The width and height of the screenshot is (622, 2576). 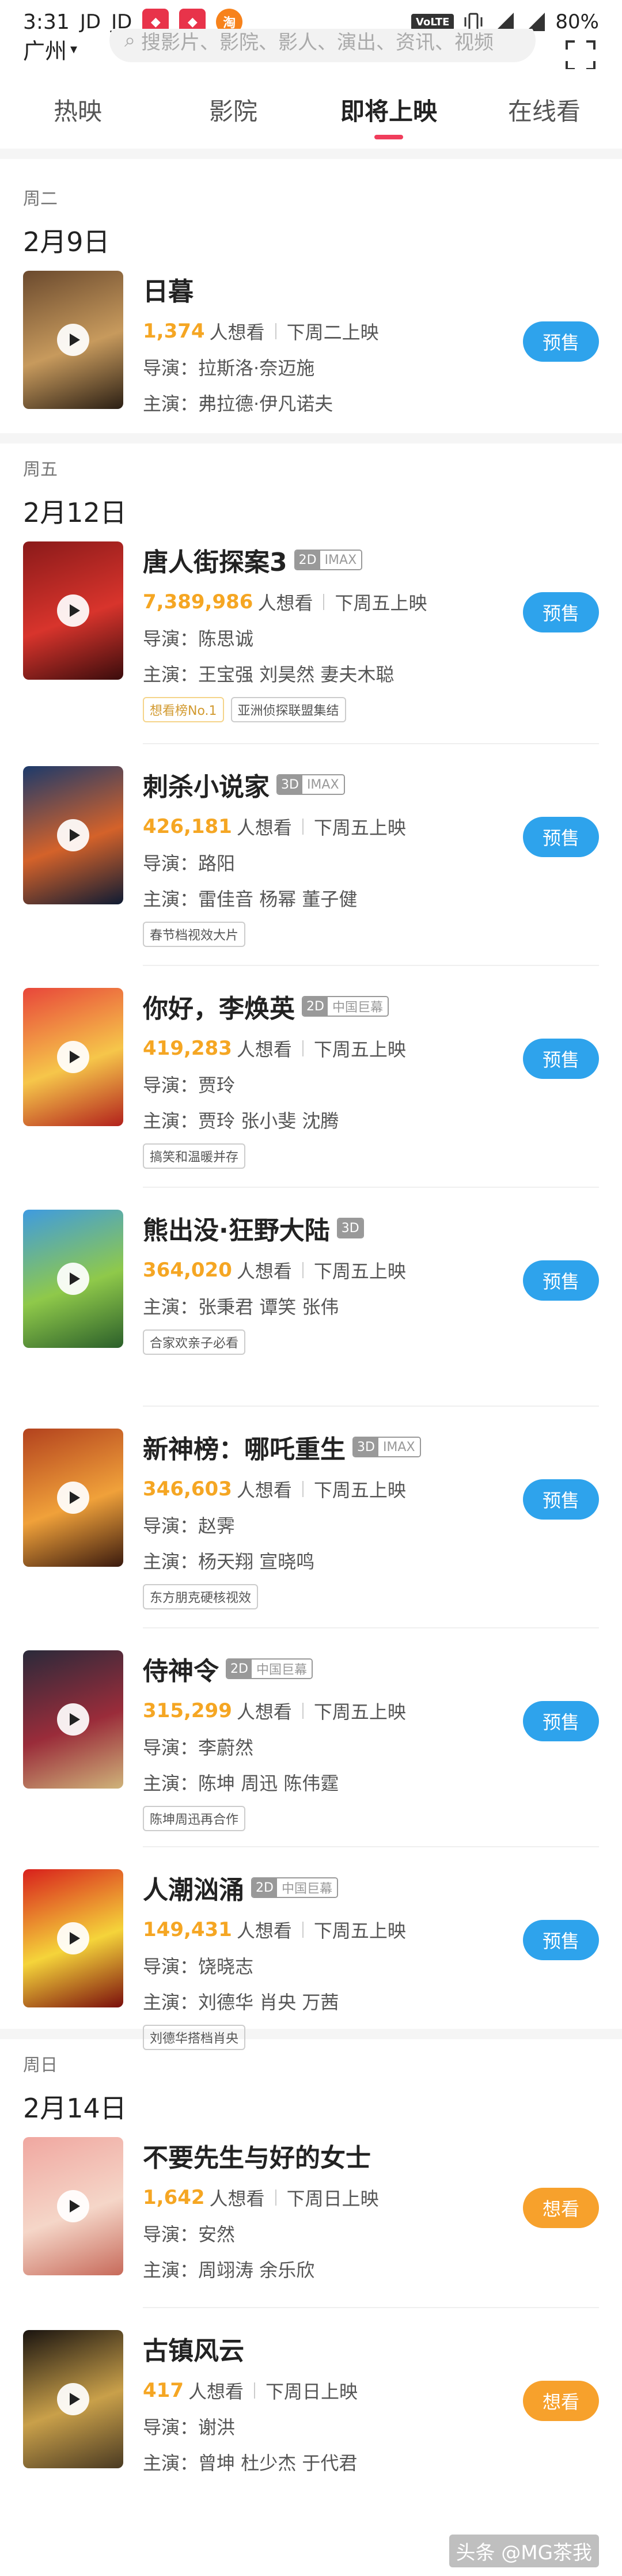 I want to click on title-line: 古镇风云, so click(x=327, y=2348).